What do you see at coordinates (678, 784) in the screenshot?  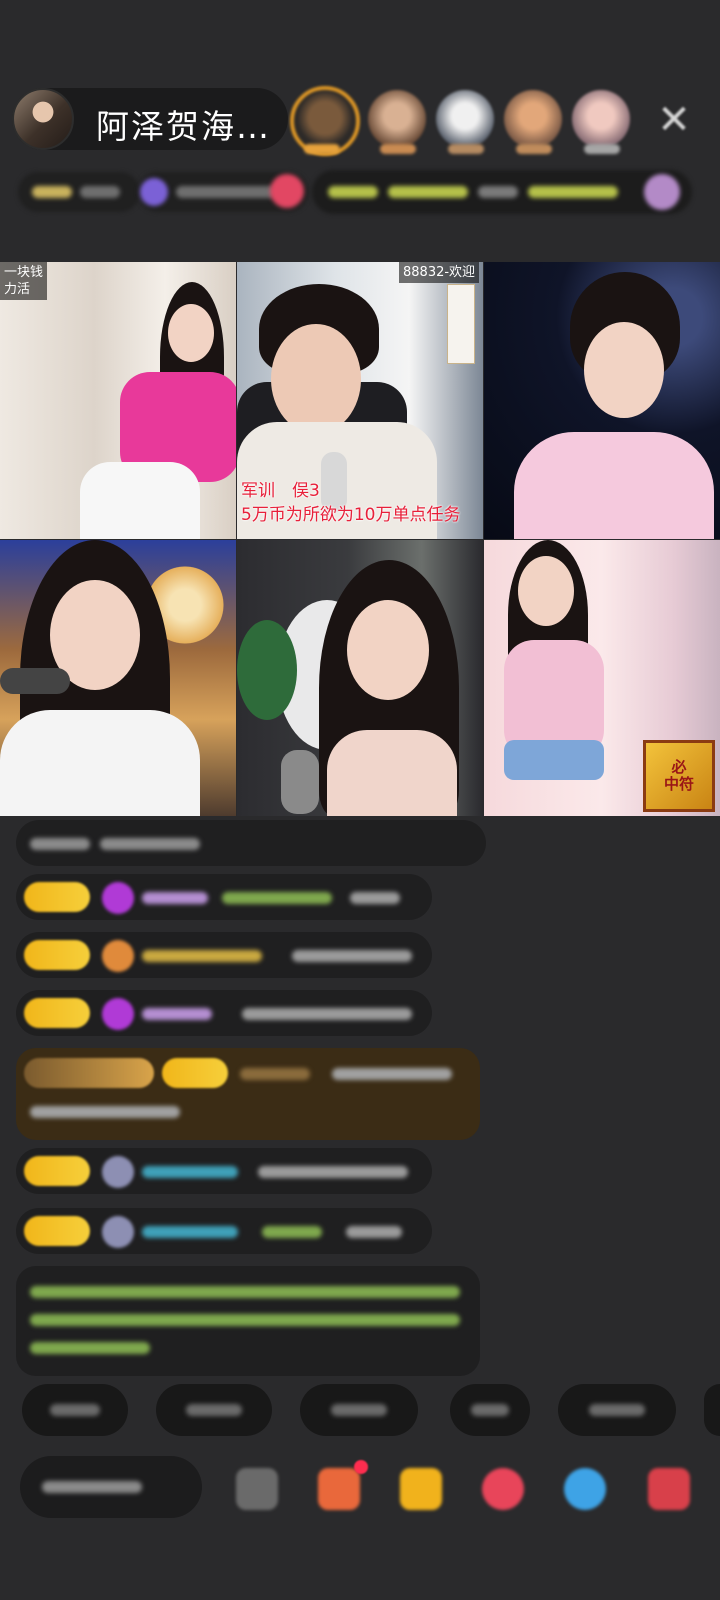 I see `badge-text-line-2: 中符` at bounding box center [678, 784].